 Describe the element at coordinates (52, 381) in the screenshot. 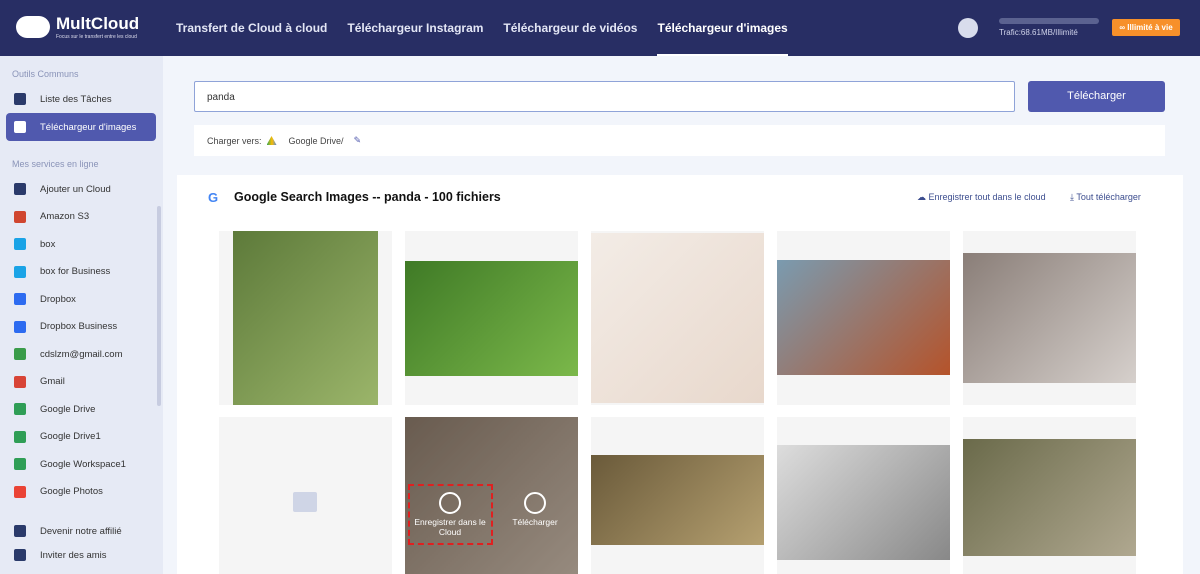

I see `sidebar-item-label: Gmail` at that location.